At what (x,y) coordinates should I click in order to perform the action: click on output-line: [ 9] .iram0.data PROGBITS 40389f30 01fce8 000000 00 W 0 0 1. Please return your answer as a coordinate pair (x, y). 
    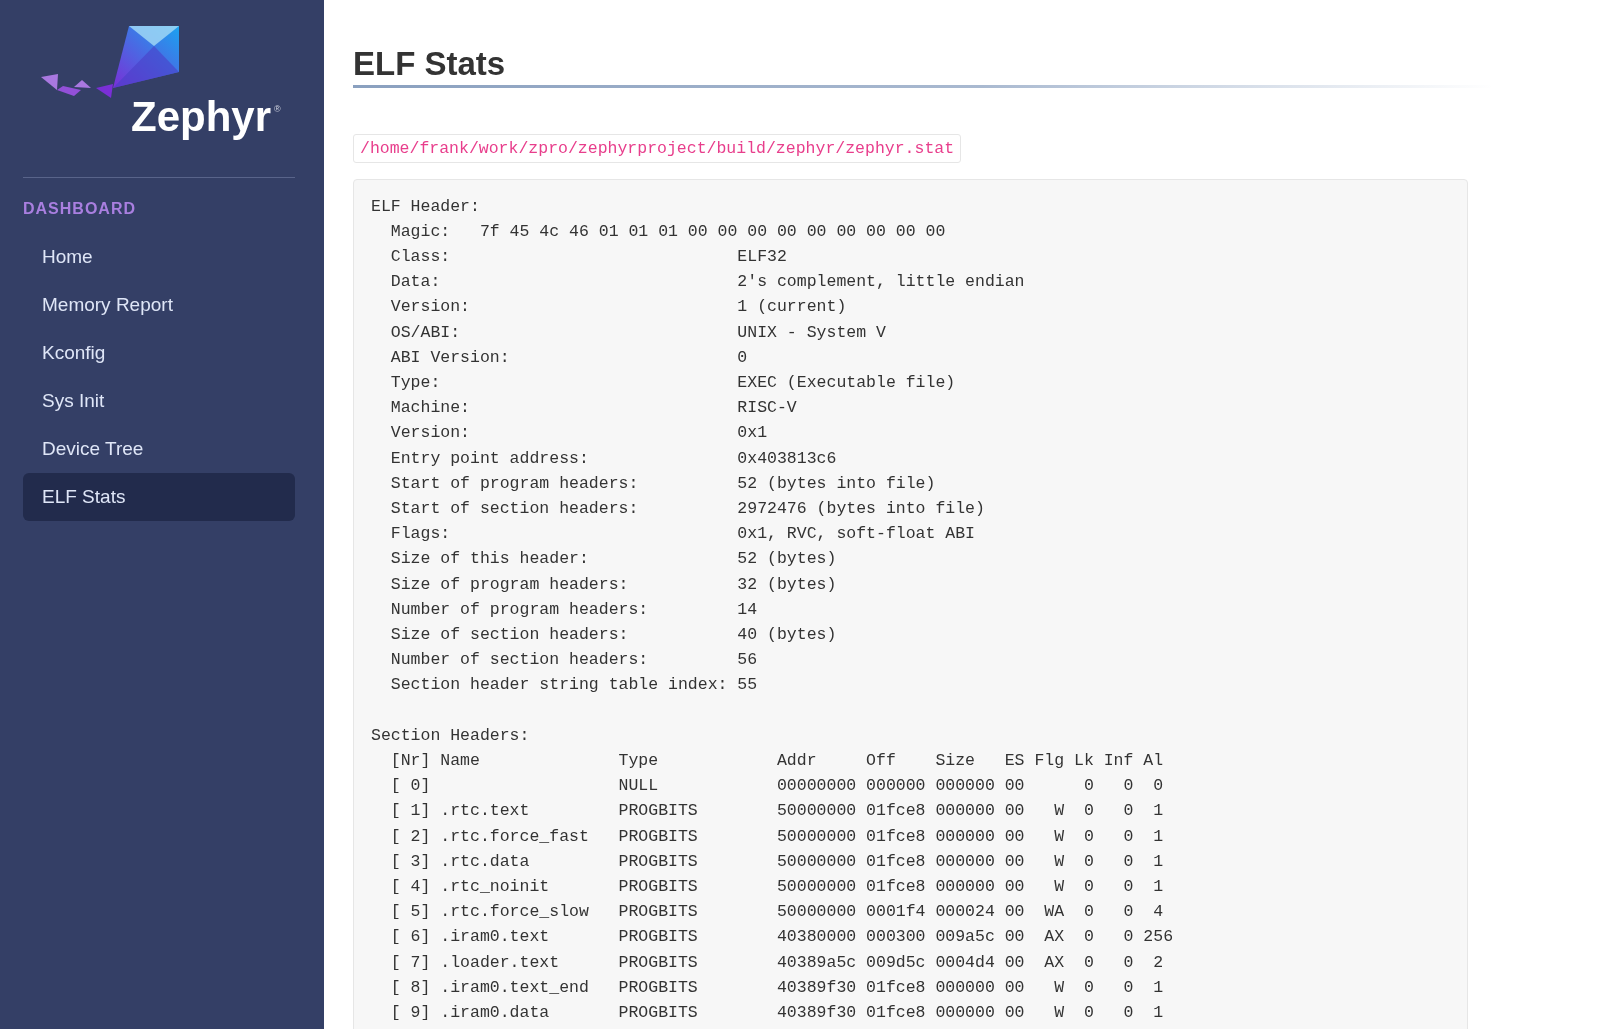
    Looking at the image, I should click on (777, 1013).